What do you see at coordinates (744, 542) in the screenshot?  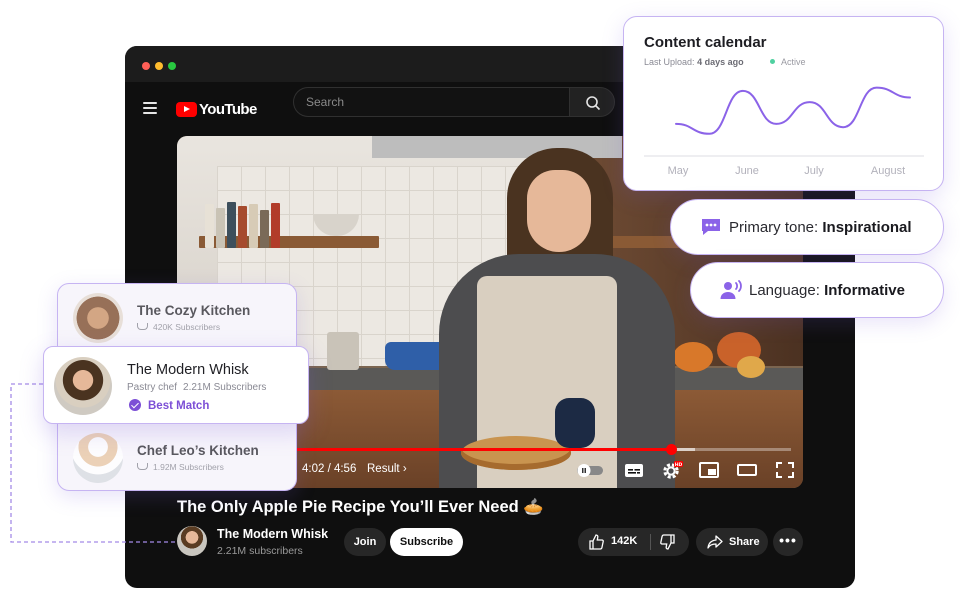 I see `share-label: Share` at bounding box center [744, 542].